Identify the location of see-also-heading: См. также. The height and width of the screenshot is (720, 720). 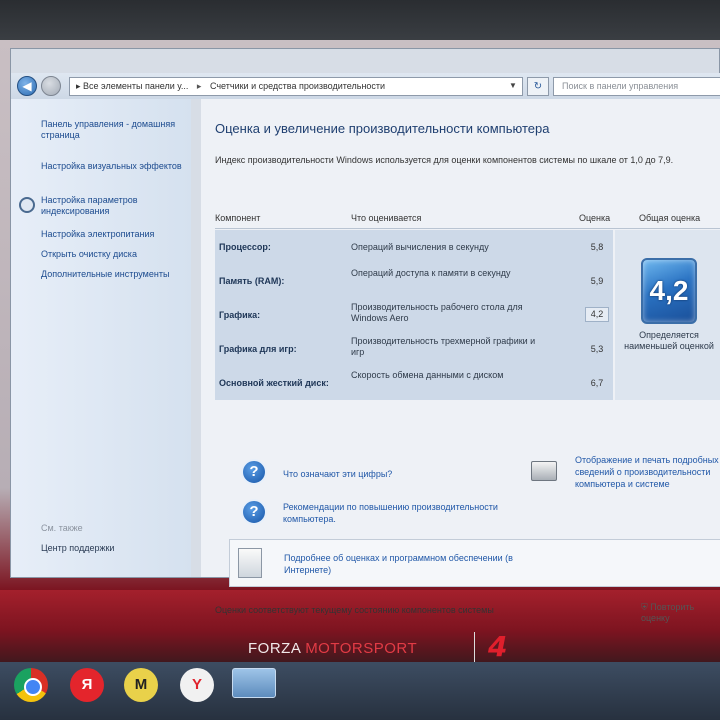
(62, 528).